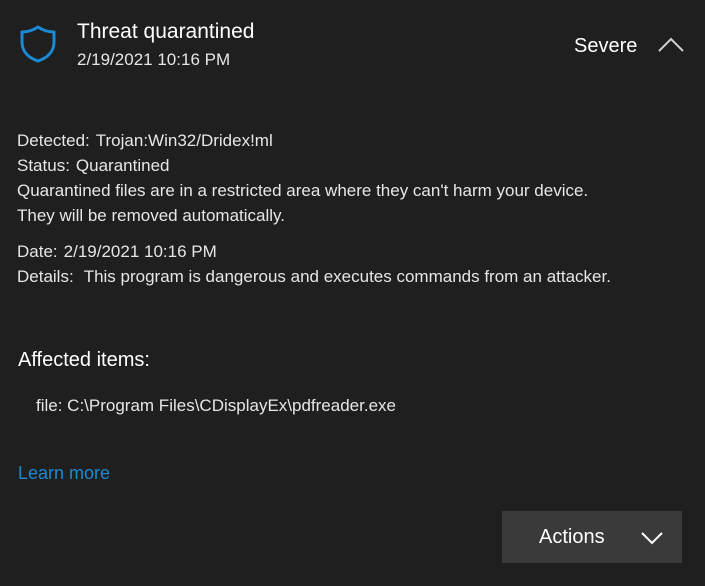  What do you see at coordinates (43, 165) in the screenshot?
I see `status-label: Status:` at bounding box center [43, 165].